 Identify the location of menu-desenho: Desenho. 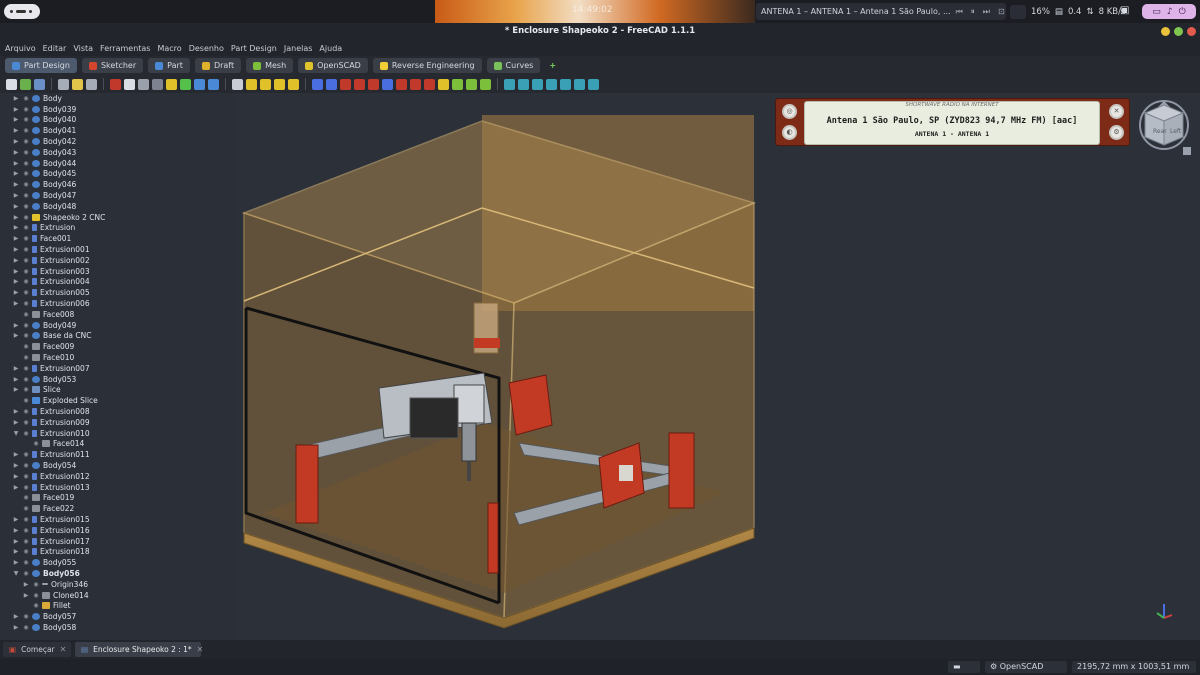
(206, 48).